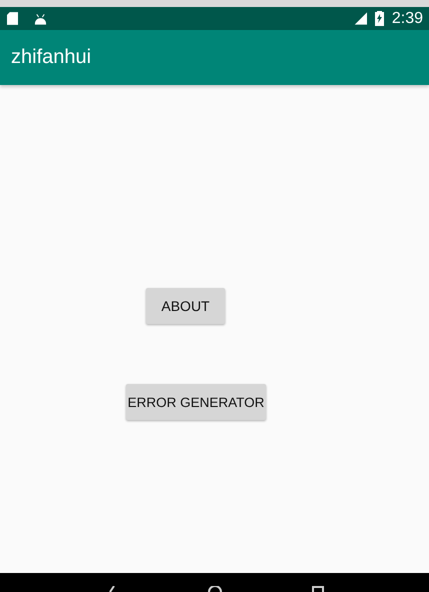 Image resolution: width=429 pixels, height=592 pixels. What do you see at coordinates (51, 57) in the screenshot?
I see `app-title: zhifanhui` at bounding box center [51, 57].